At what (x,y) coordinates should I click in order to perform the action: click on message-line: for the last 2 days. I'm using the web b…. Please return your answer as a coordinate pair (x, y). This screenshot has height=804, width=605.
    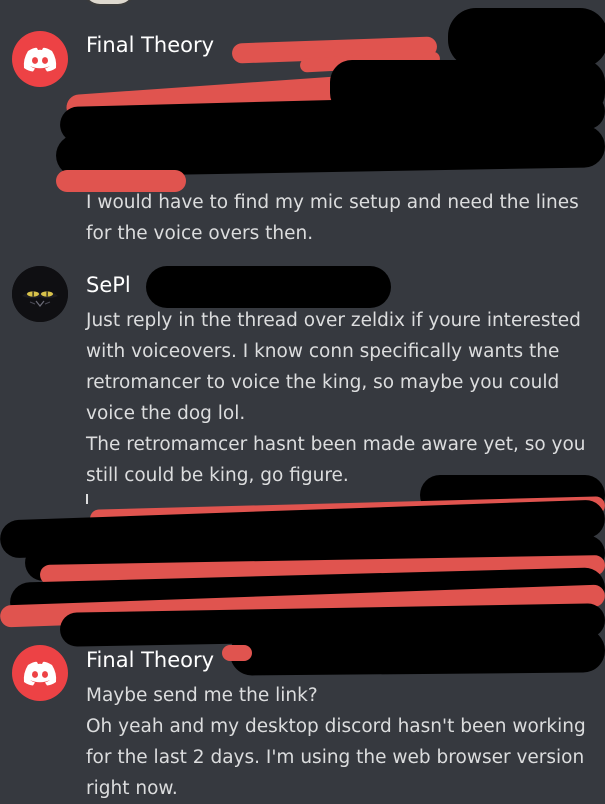
    Looking at the image, I should click on (335, 757).